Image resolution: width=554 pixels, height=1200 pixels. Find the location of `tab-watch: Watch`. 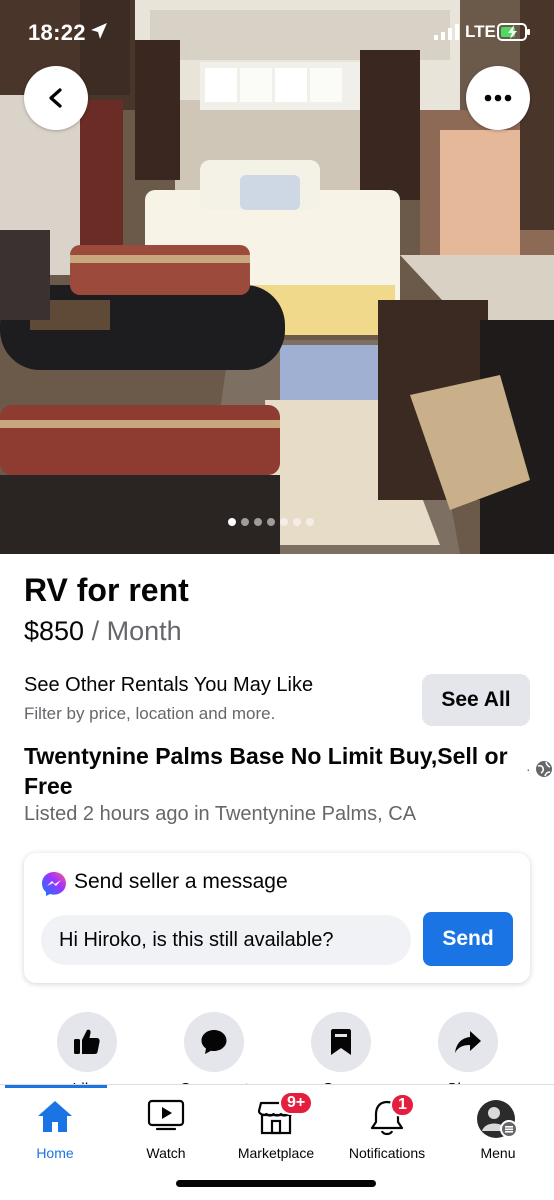

tab-watch: Watch is located at coordinates (166, 1125).